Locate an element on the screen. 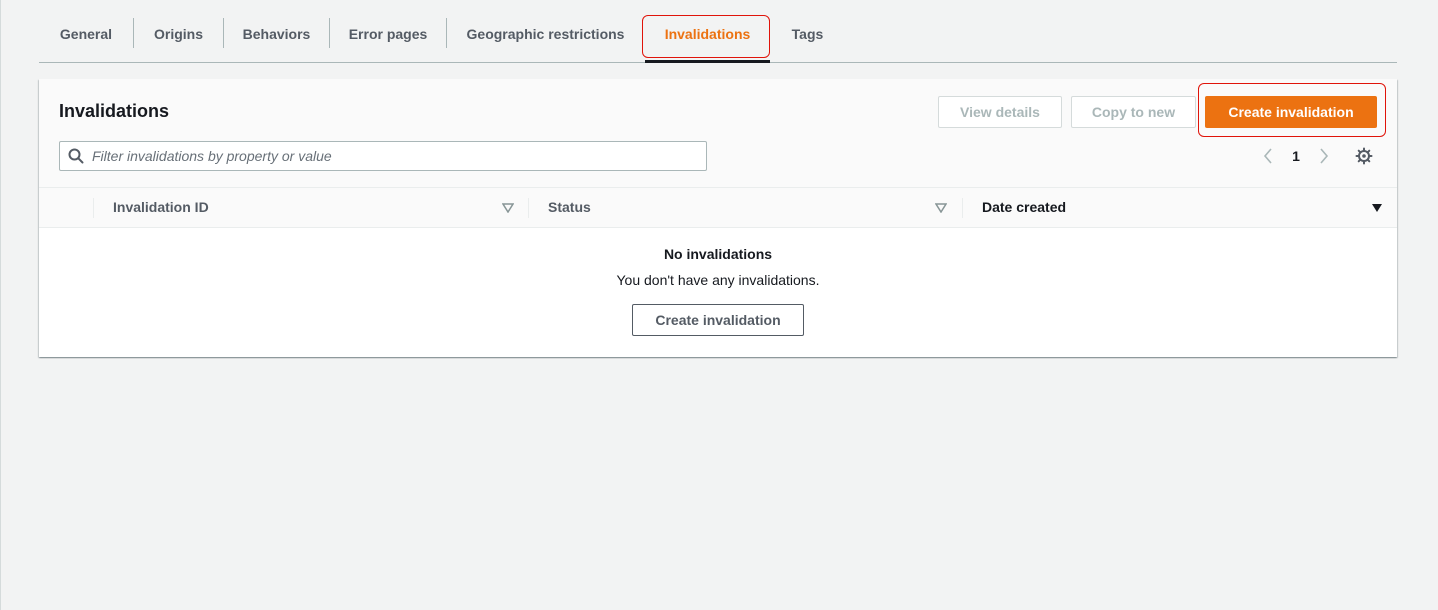 Image resolution: width=1438 pixels, height=610 pixels. tab-invalidations: Invalidations is located at coordinates (707, 31).